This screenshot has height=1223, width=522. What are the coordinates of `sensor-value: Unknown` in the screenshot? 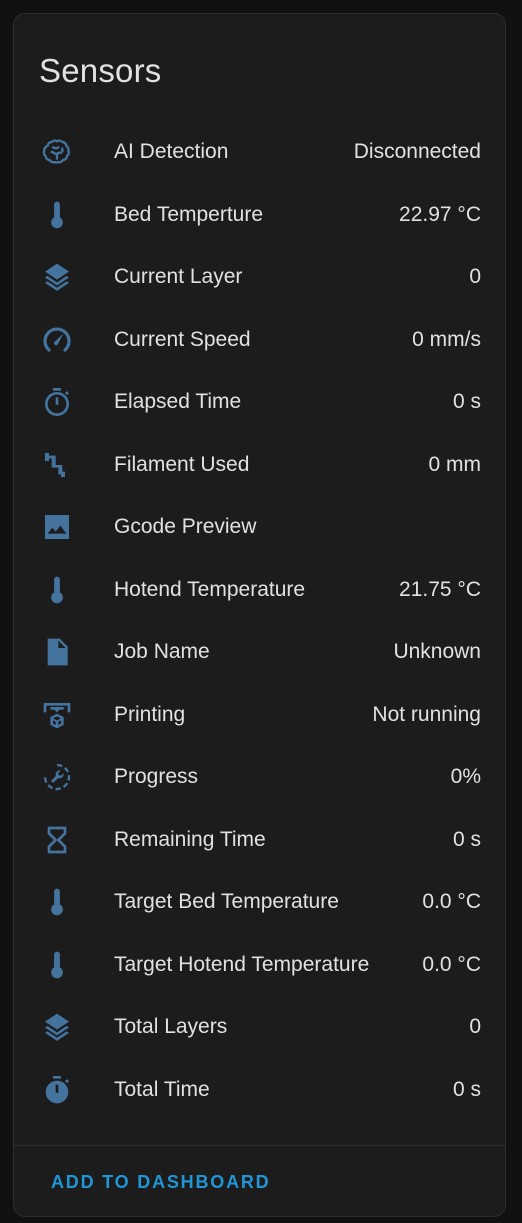 It's located at (437, 651).